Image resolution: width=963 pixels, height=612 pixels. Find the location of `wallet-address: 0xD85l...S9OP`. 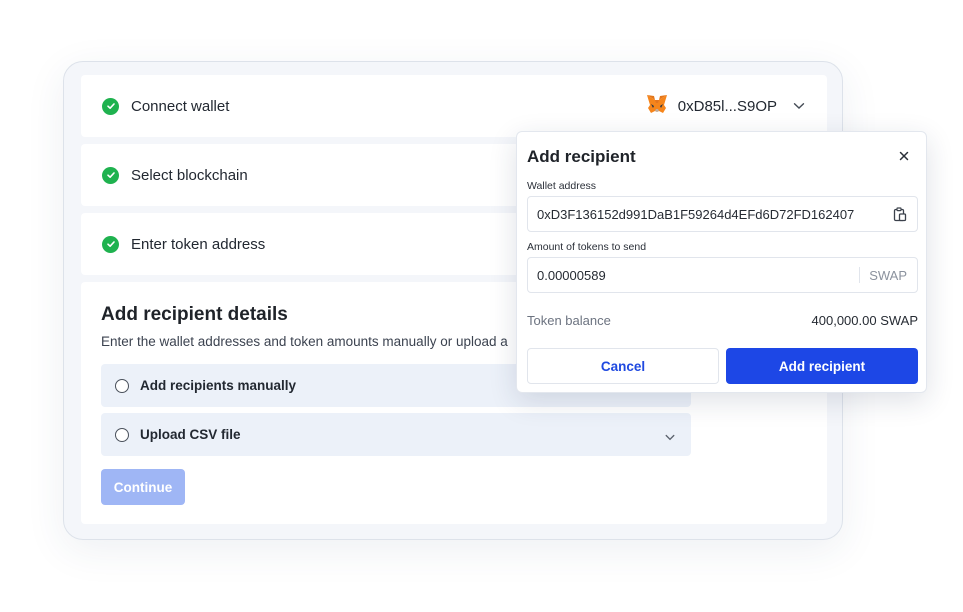

wallet-address: 0xD85l...S9OP is located at coordinates (727, 106).